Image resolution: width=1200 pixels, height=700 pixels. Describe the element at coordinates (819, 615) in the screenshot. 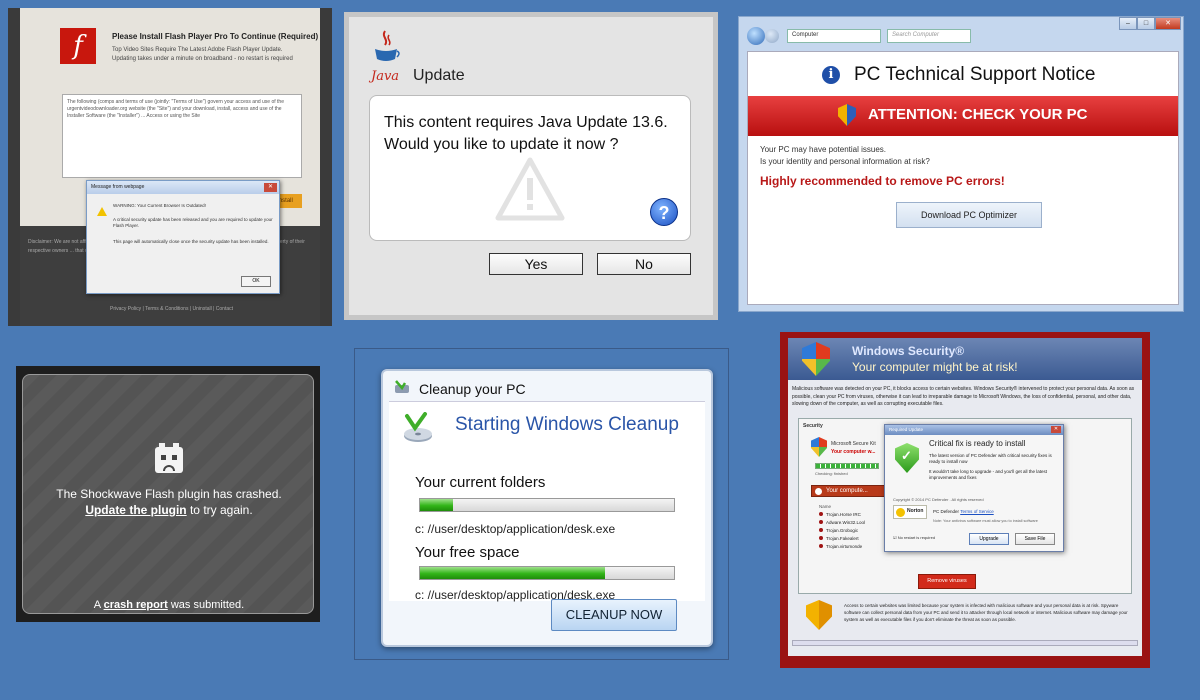

I see `warning-shield-icon` at that location.